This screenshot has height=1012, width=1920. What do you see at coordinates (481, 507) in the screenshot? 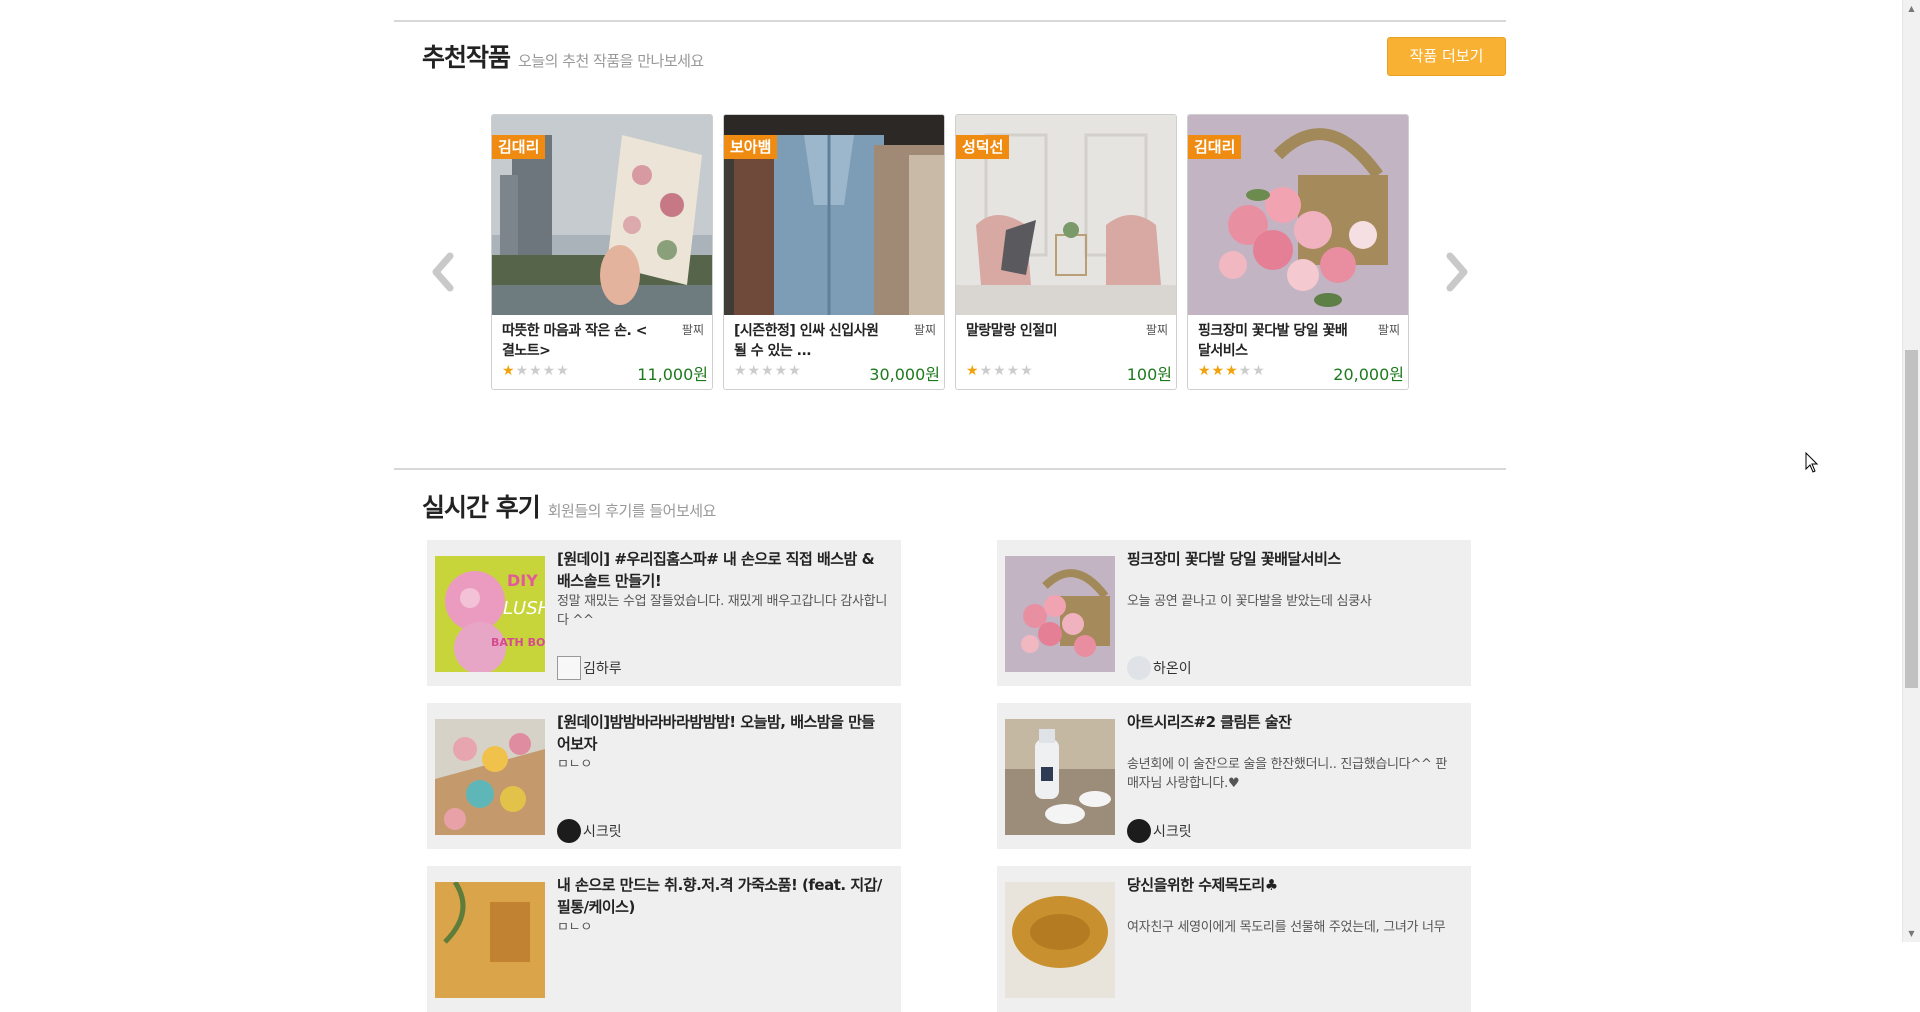
I see `review-title: 실시간 후기` at bounding box center [481, 507].